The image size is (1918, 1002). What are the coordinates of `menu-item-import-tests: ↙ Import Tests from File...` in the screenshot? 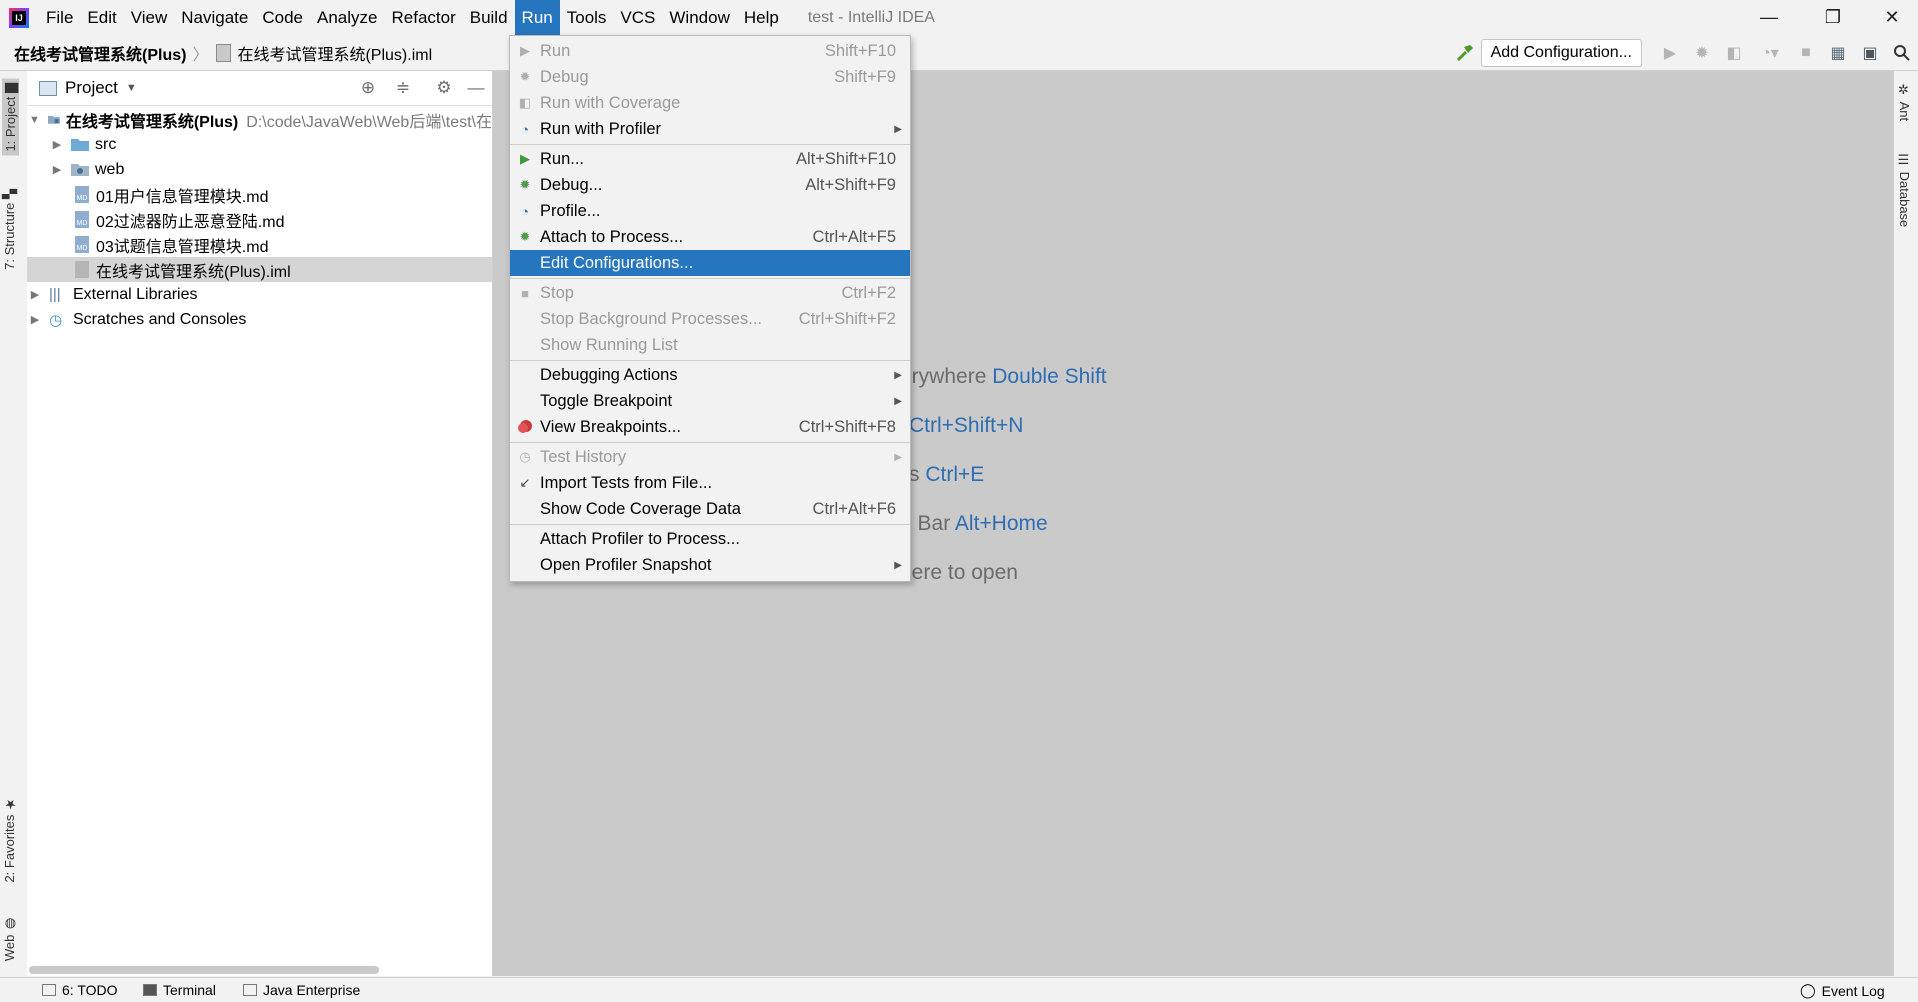 It's located at (710, 483).